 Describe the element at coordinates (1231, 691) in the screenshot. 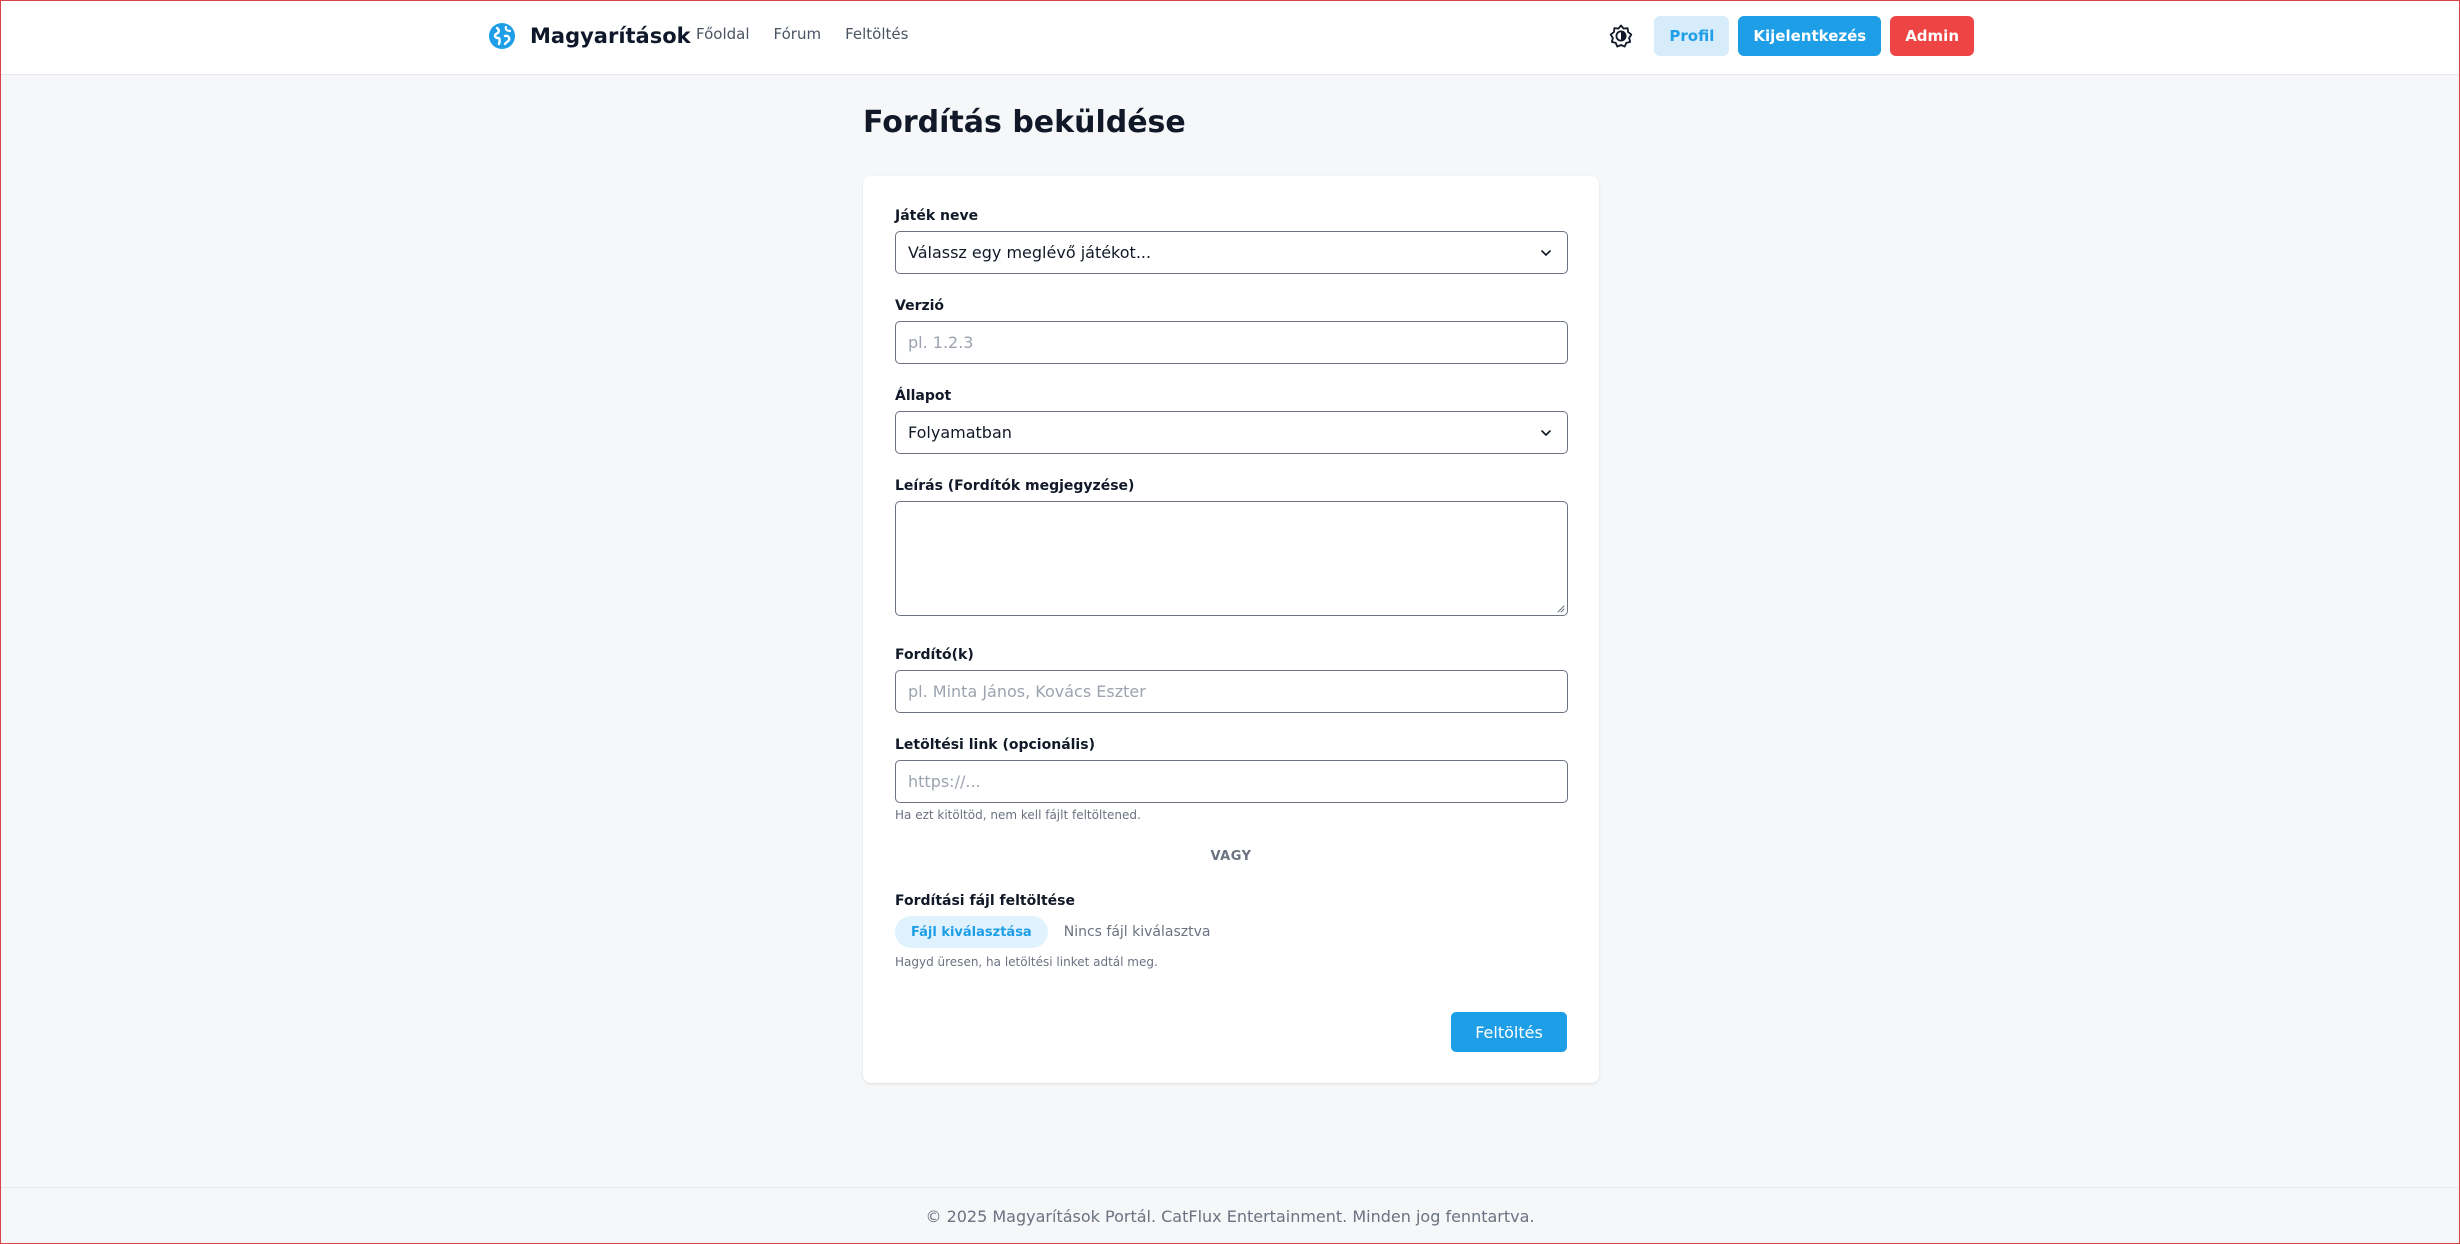

I see `translators-input: pl. Minta János, Kovács Eszter` at that location.